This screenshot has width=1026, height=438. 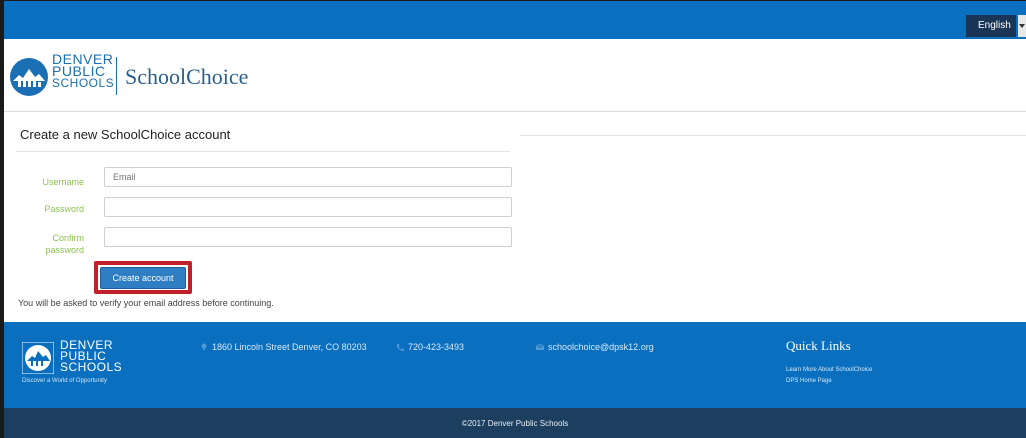 I want to click on dps-logo-text: DENVER PUBLIC SCHOOLS, so click(x=83, y=71).